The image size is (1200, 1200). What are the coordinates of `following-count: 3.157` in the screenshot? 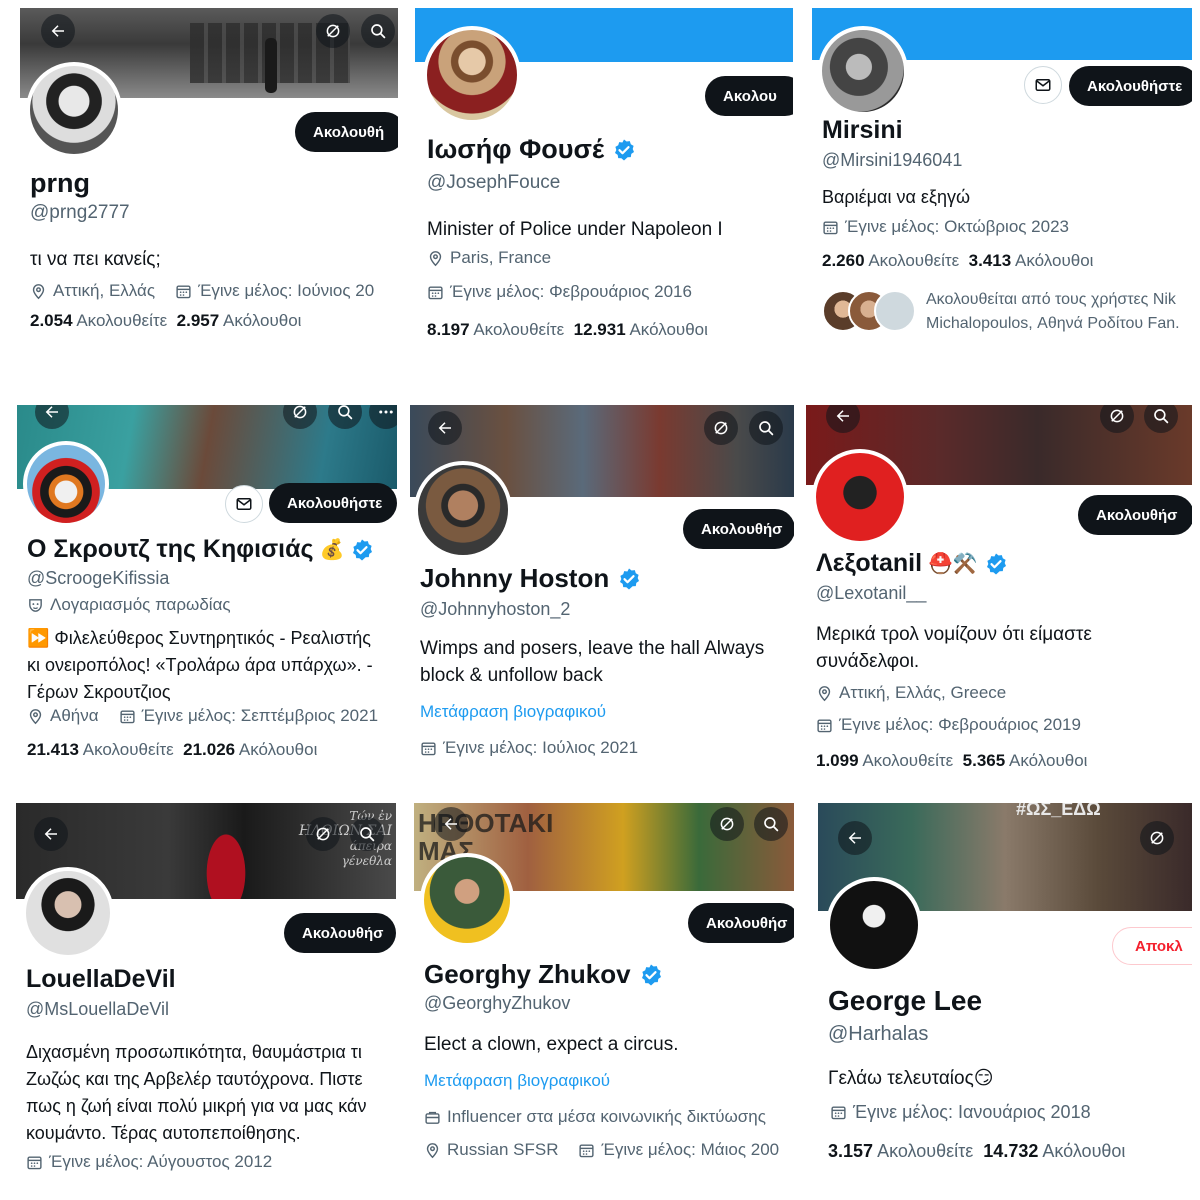 It's located at (850, 1151).